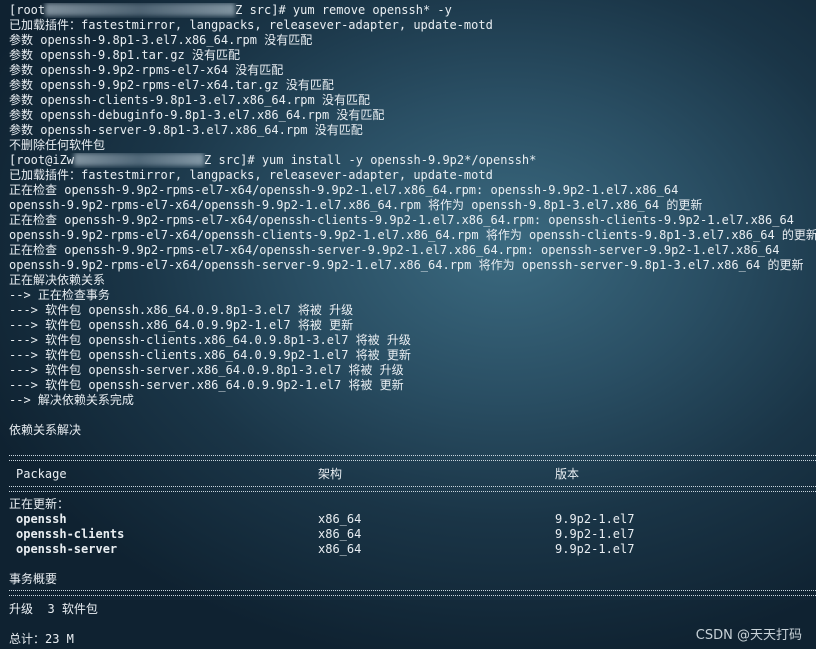 The height and width of the screenshot is (649, 816). What do you see at coordinates (41, 474) in the screenshot?
I see `header-package: Package` at bounding box center [41, 474].